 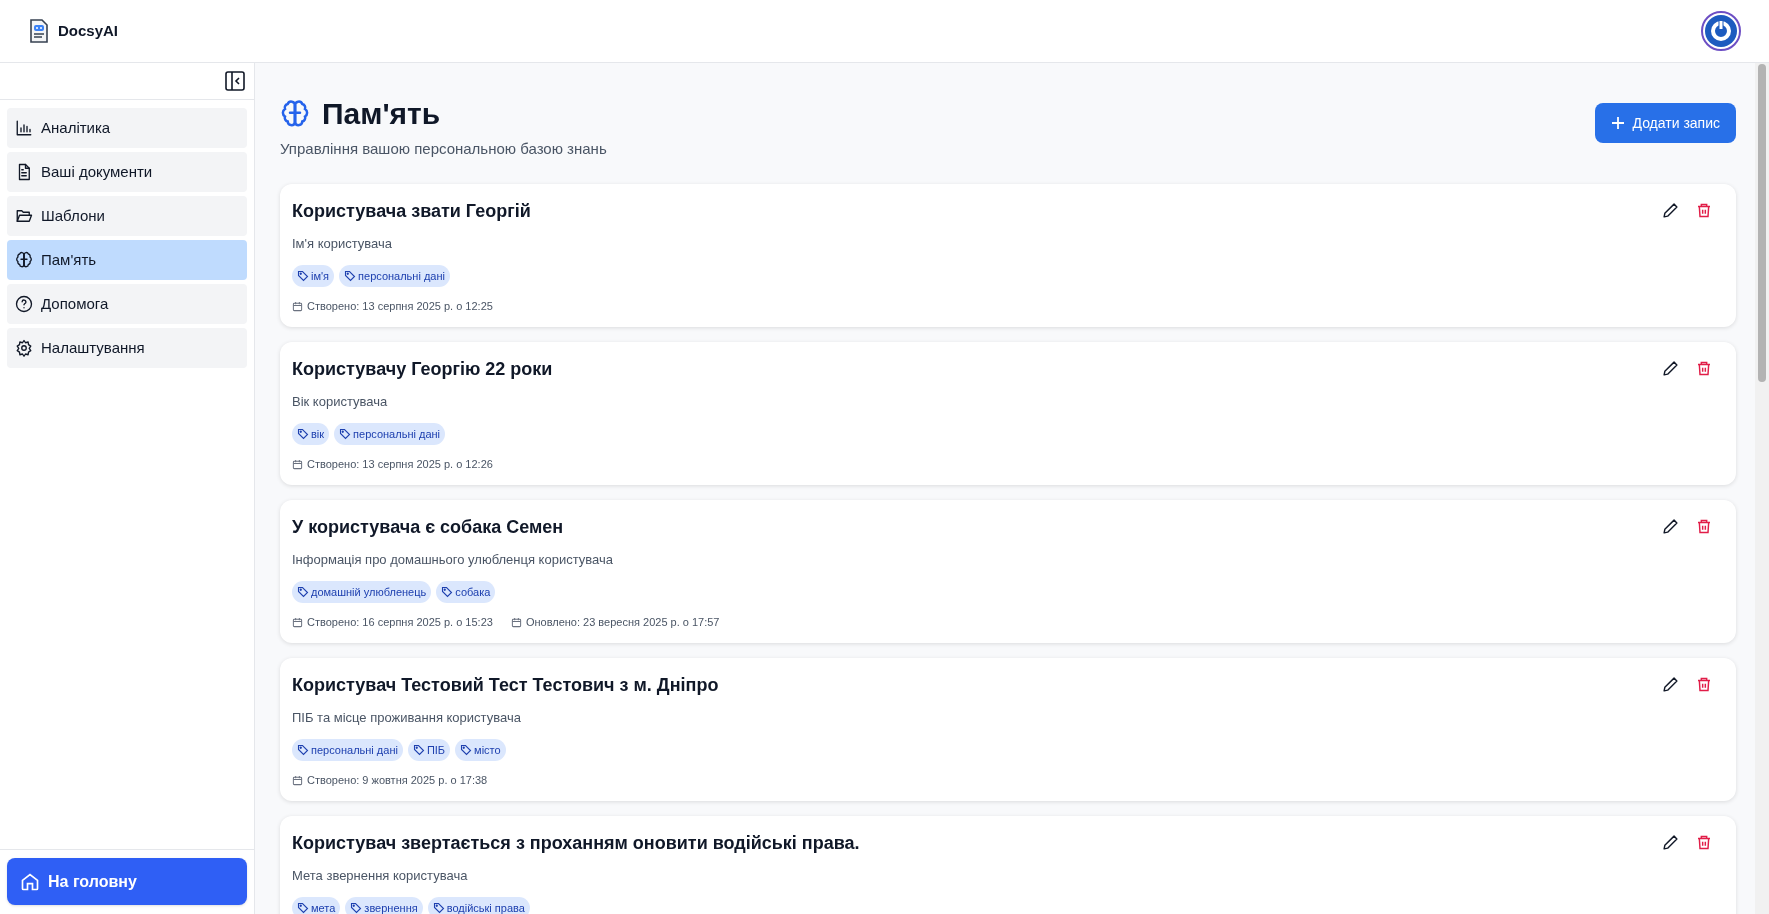 I want to click on home-button: На головну, so click(x=127, y=881).